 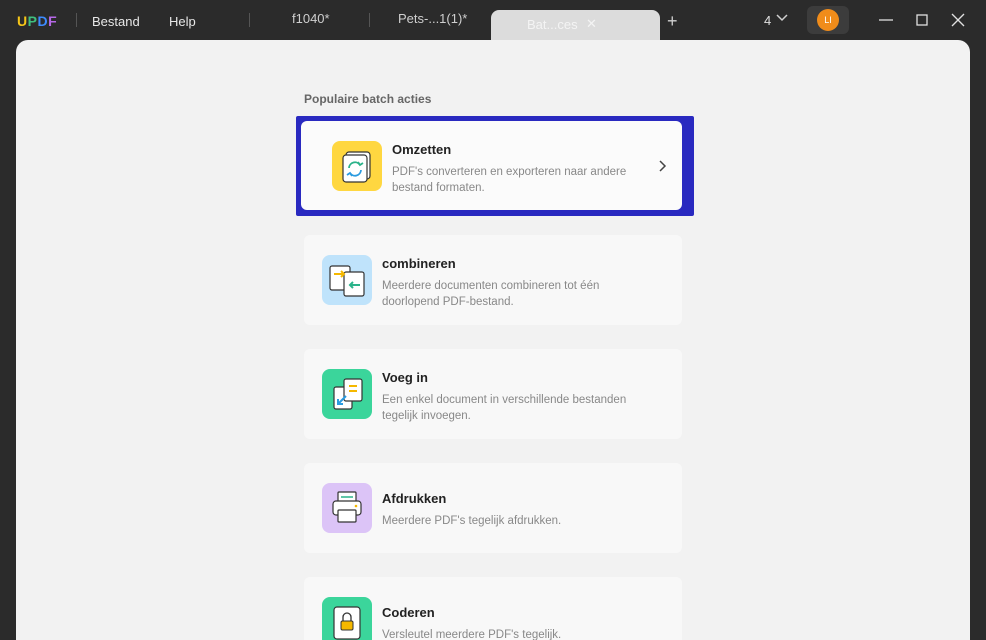 What do you see at coordinates (472, 634) in the screenshot?
I see `card-description: Versleutel meerdere PDF's tegelijk.` at bounding box center [472, 634].